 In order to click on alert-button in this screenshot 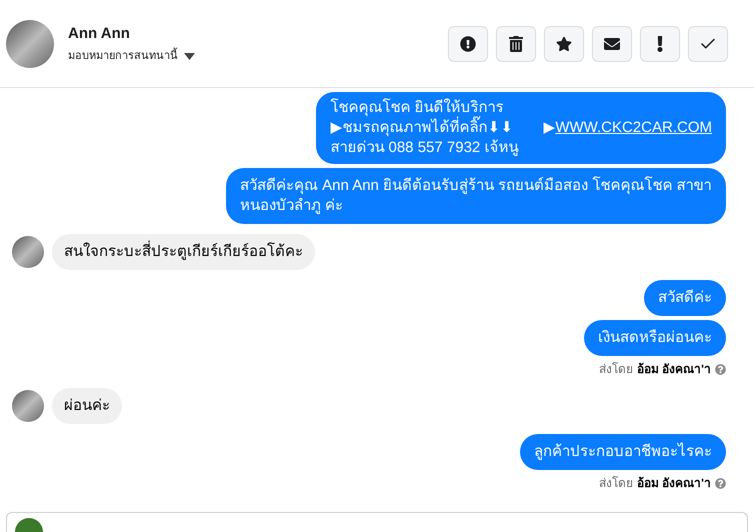, I will do `click(468, 44)`.